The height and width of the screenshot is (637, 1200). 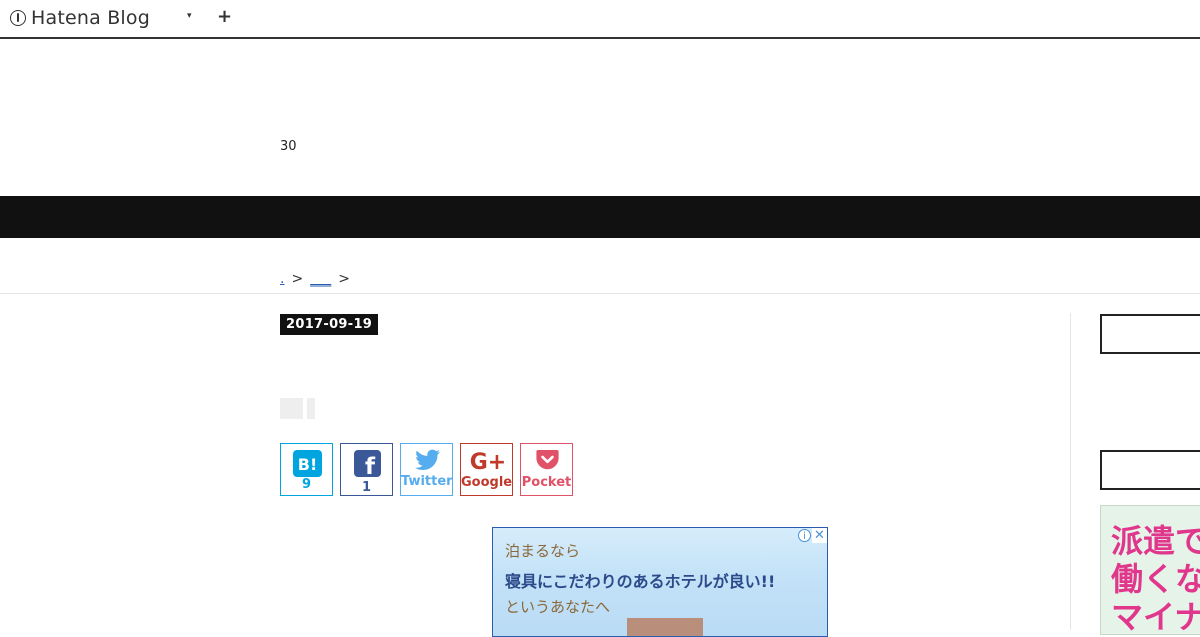 I want to click on breadcrumb: . > ___ >, so click(x=318, y=279).